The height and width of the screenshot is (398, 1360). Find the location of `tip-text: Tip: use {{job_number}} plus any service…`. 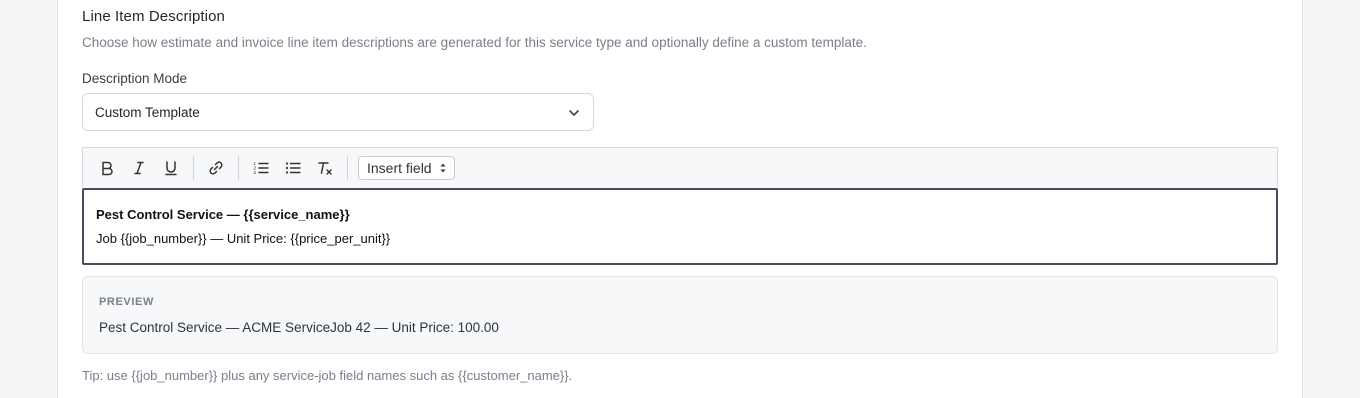

tip-text: Tip: use {{job_number}} plus any service… is located at coordinates (327, 375).